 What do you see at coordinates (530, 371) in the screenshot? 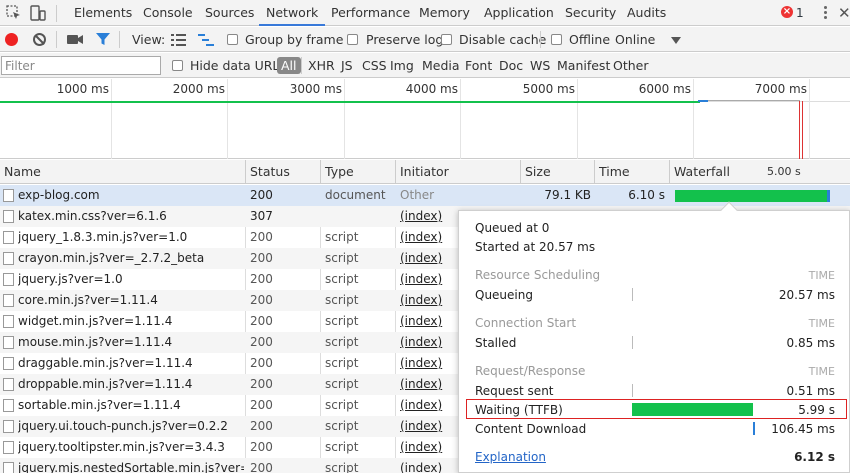
I see `section-request-response: Request/Response` at bounding box center [530, 371].